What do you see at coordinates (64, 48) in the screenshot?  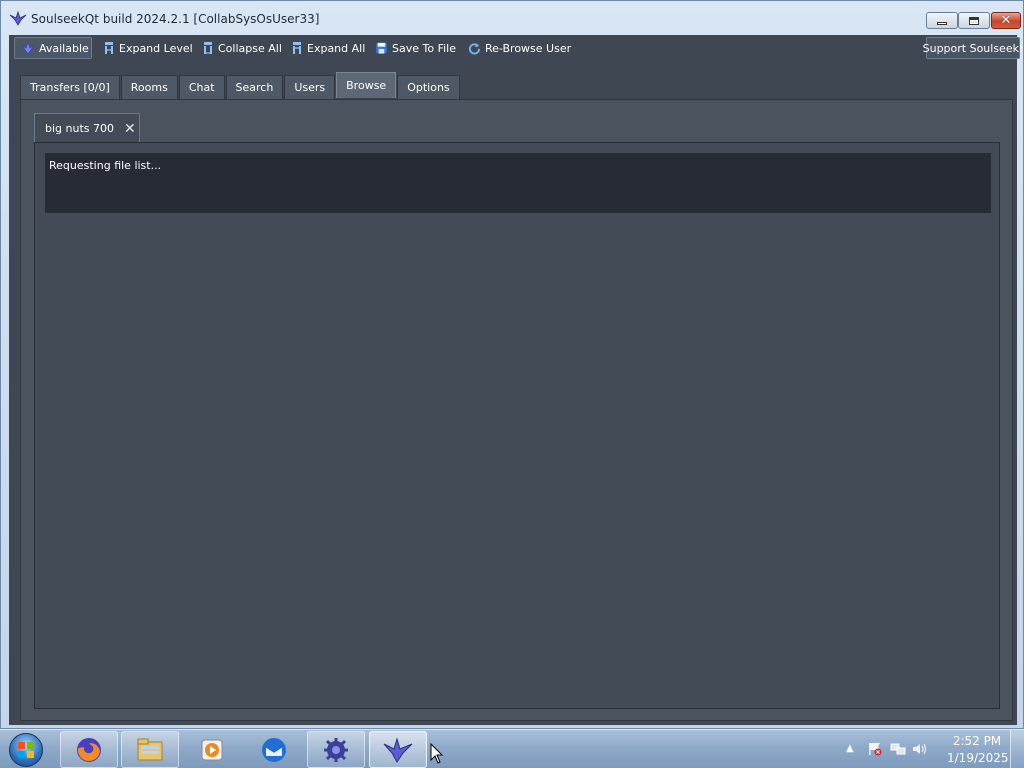 I see `status-label: Available` at bounding box center [64, 48].